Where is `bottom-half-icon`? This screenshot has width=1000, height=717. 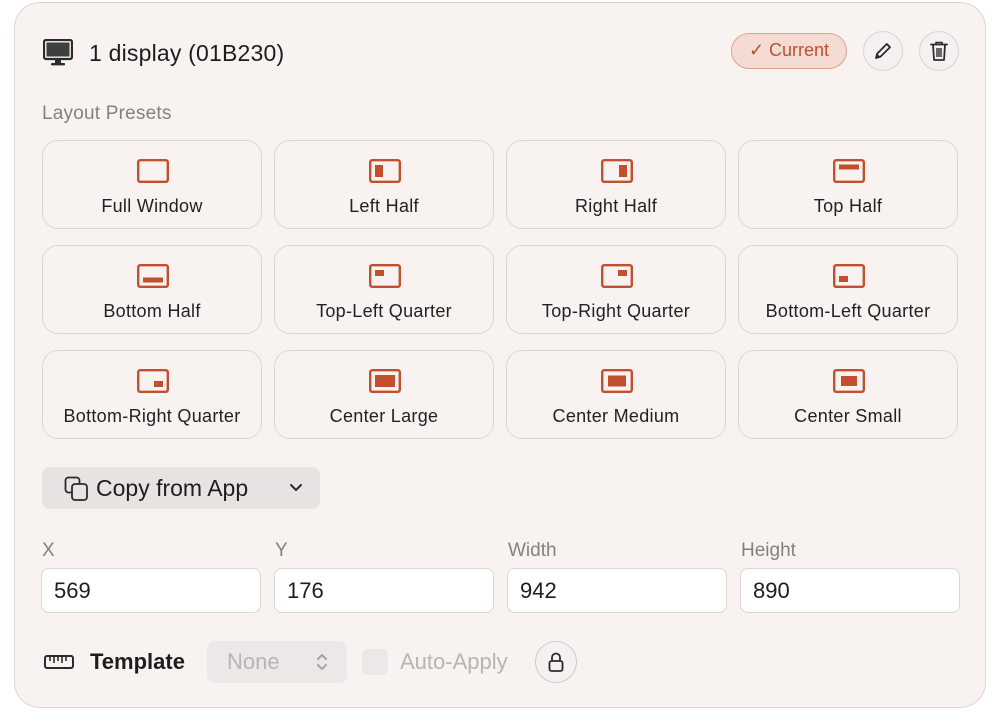
bottom-half-icon is located at coordinates (153, 276).